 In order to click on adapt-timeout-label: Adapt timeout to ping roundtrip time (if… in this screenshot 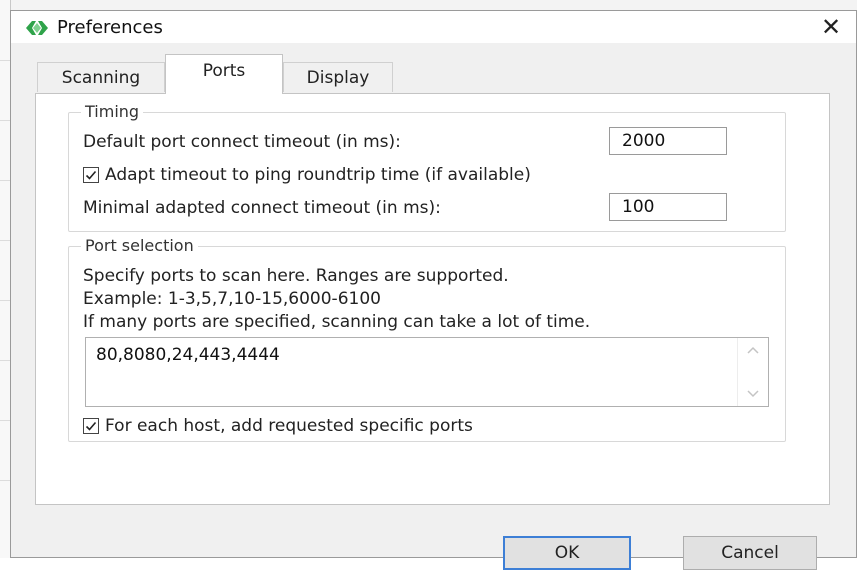, I will do `click(318, 175)`.